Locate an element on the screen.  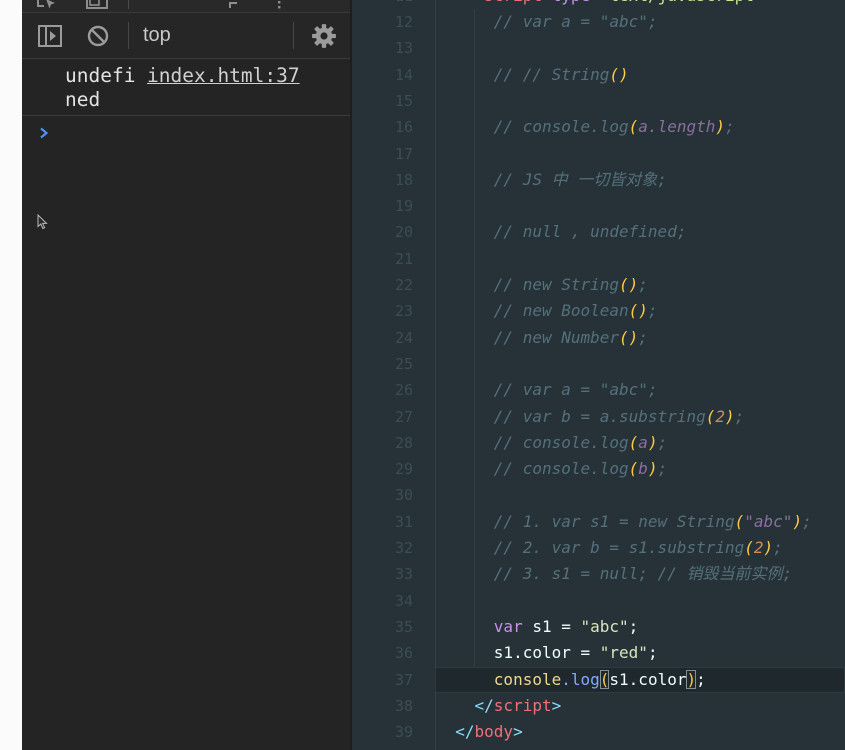
code-line: 32 // 2. var b = s1.substring(2); is located at coordinates (598, 548).